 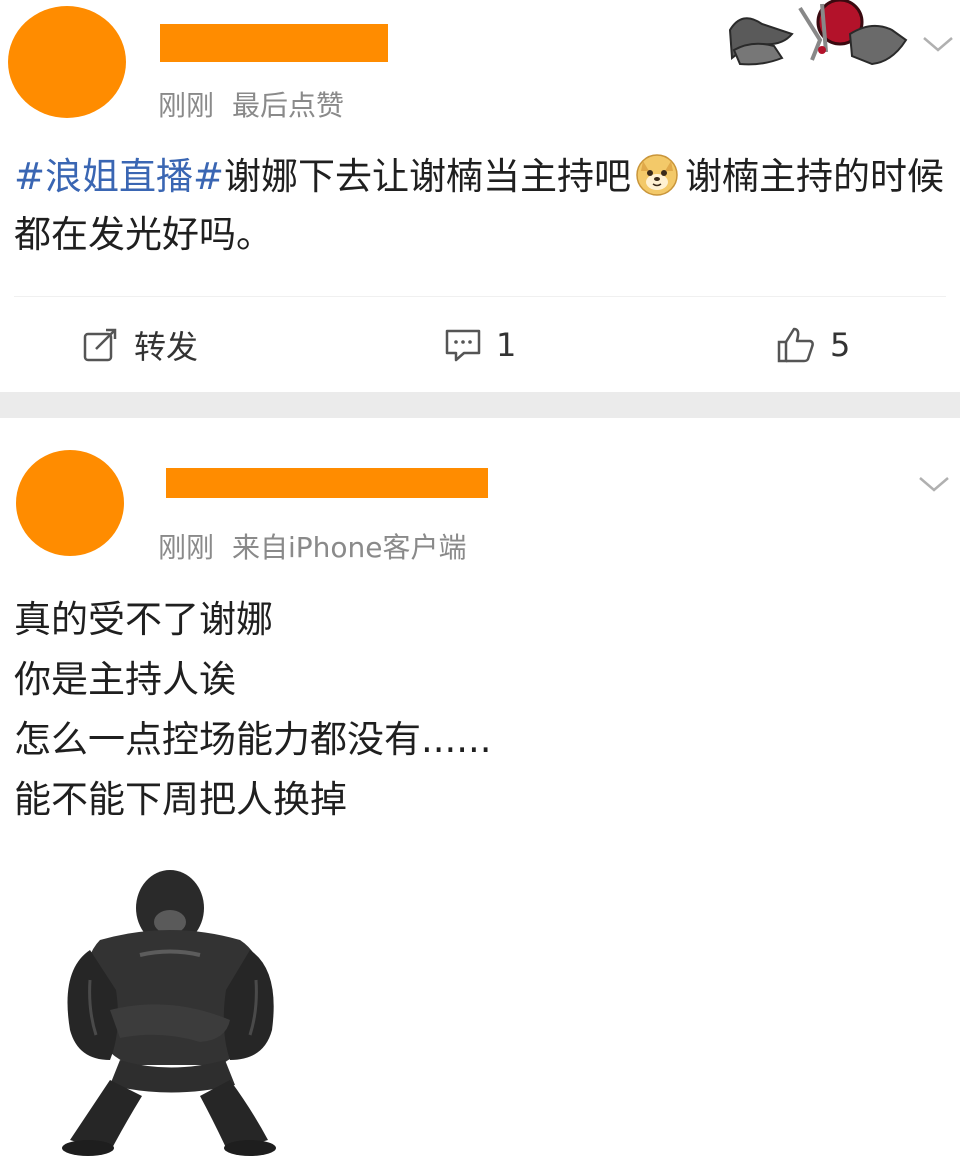 What do you see at coordinates (119, 176) in the screenshot?
I see `hashtag-link: #浪姐直播#` at bounding box center [119, 176].